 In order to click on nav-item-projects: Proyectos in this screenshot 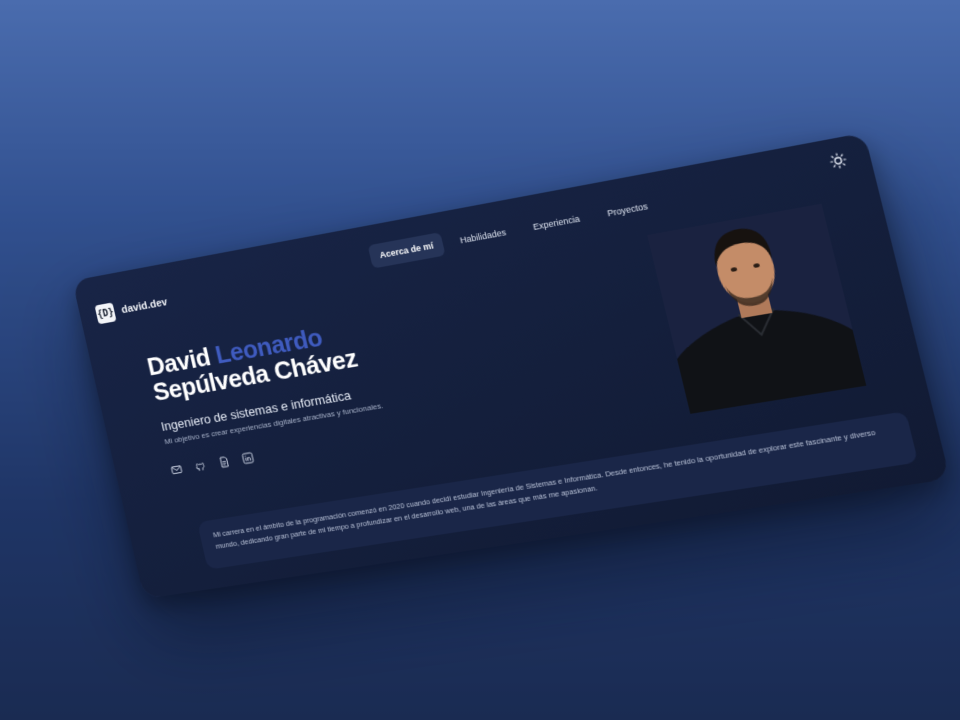, I will do `click(628, 209)`.